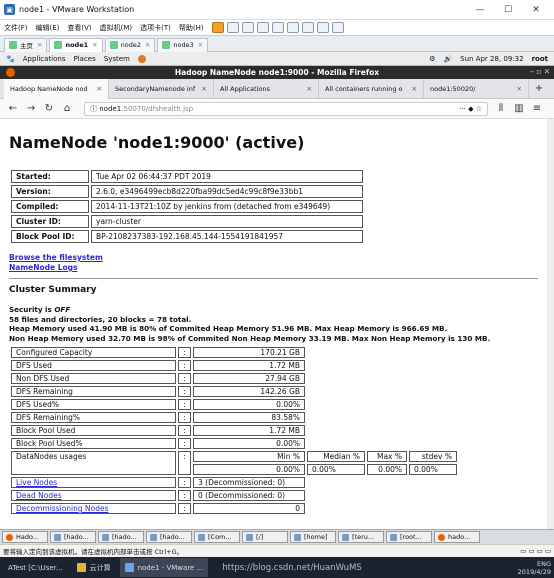 The height and width of the screenshot is (578, 554). What do you see at coordinates (13, 108) in the screenshot?
I see `back-icon: ←` at bounding box center [13, 108].